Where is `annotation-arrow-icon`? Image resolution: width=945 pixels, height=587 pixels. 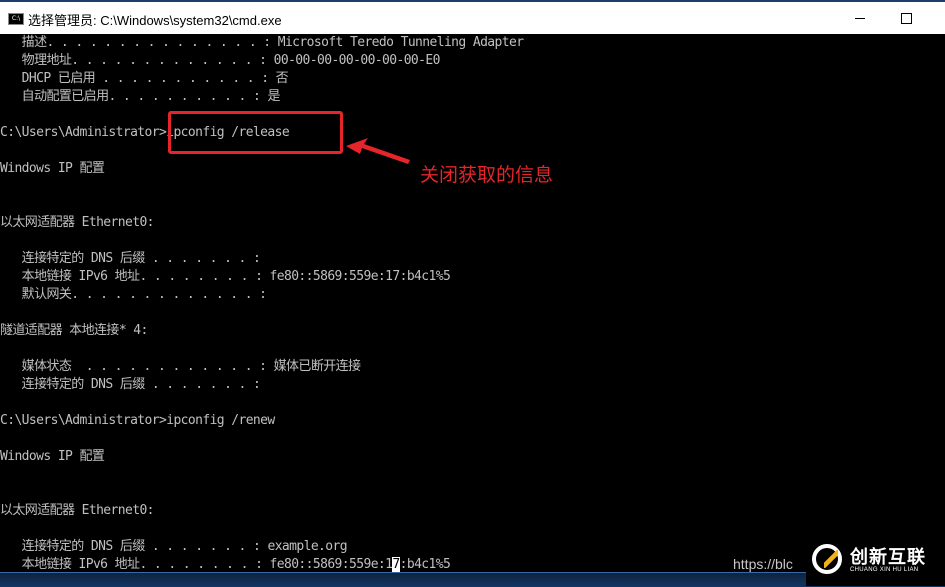
annotation-arrow-icon is located at coordinates (378, 151).